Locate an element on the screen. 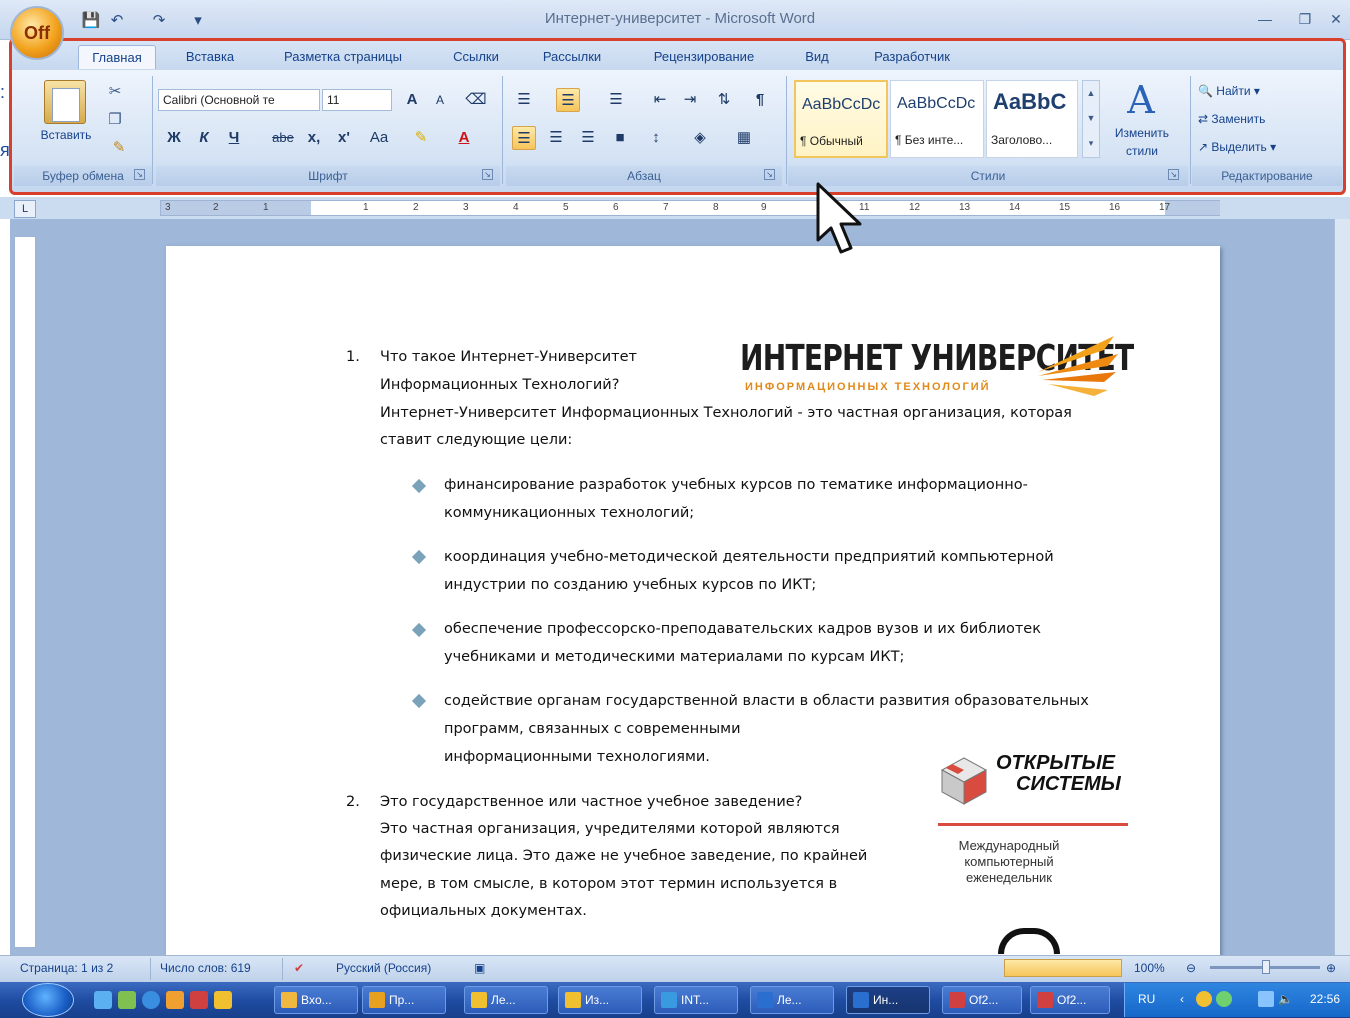 The width and height of the screenshot is (1350, 1018). quicklaunch-media-icon is located at coordinates (175, 1000).